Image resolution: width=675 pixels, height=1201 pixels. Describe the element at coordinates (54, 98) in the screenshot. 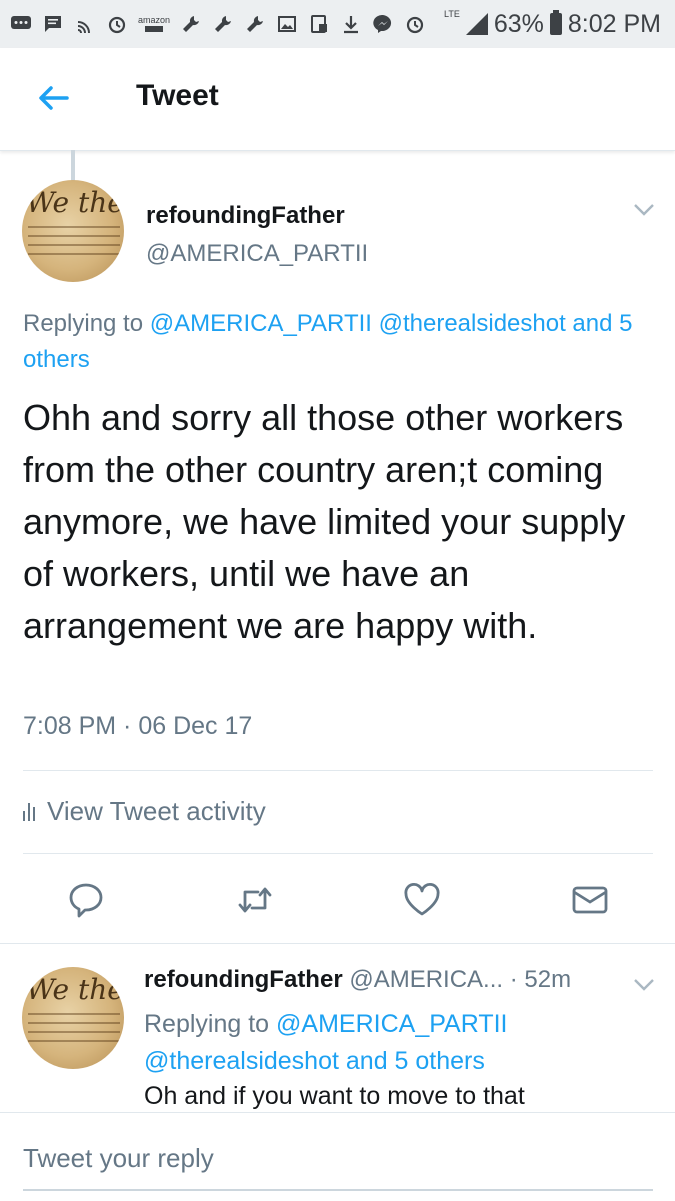

I see `back-arrow-icon` at that location.